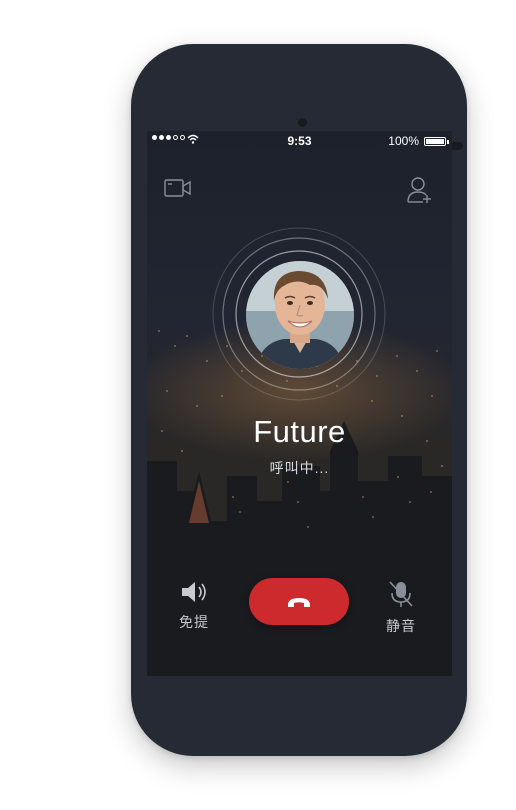  Describe the element at coordinates (178, 188) in the screenshot. I see `video-camera-icon` at that location.